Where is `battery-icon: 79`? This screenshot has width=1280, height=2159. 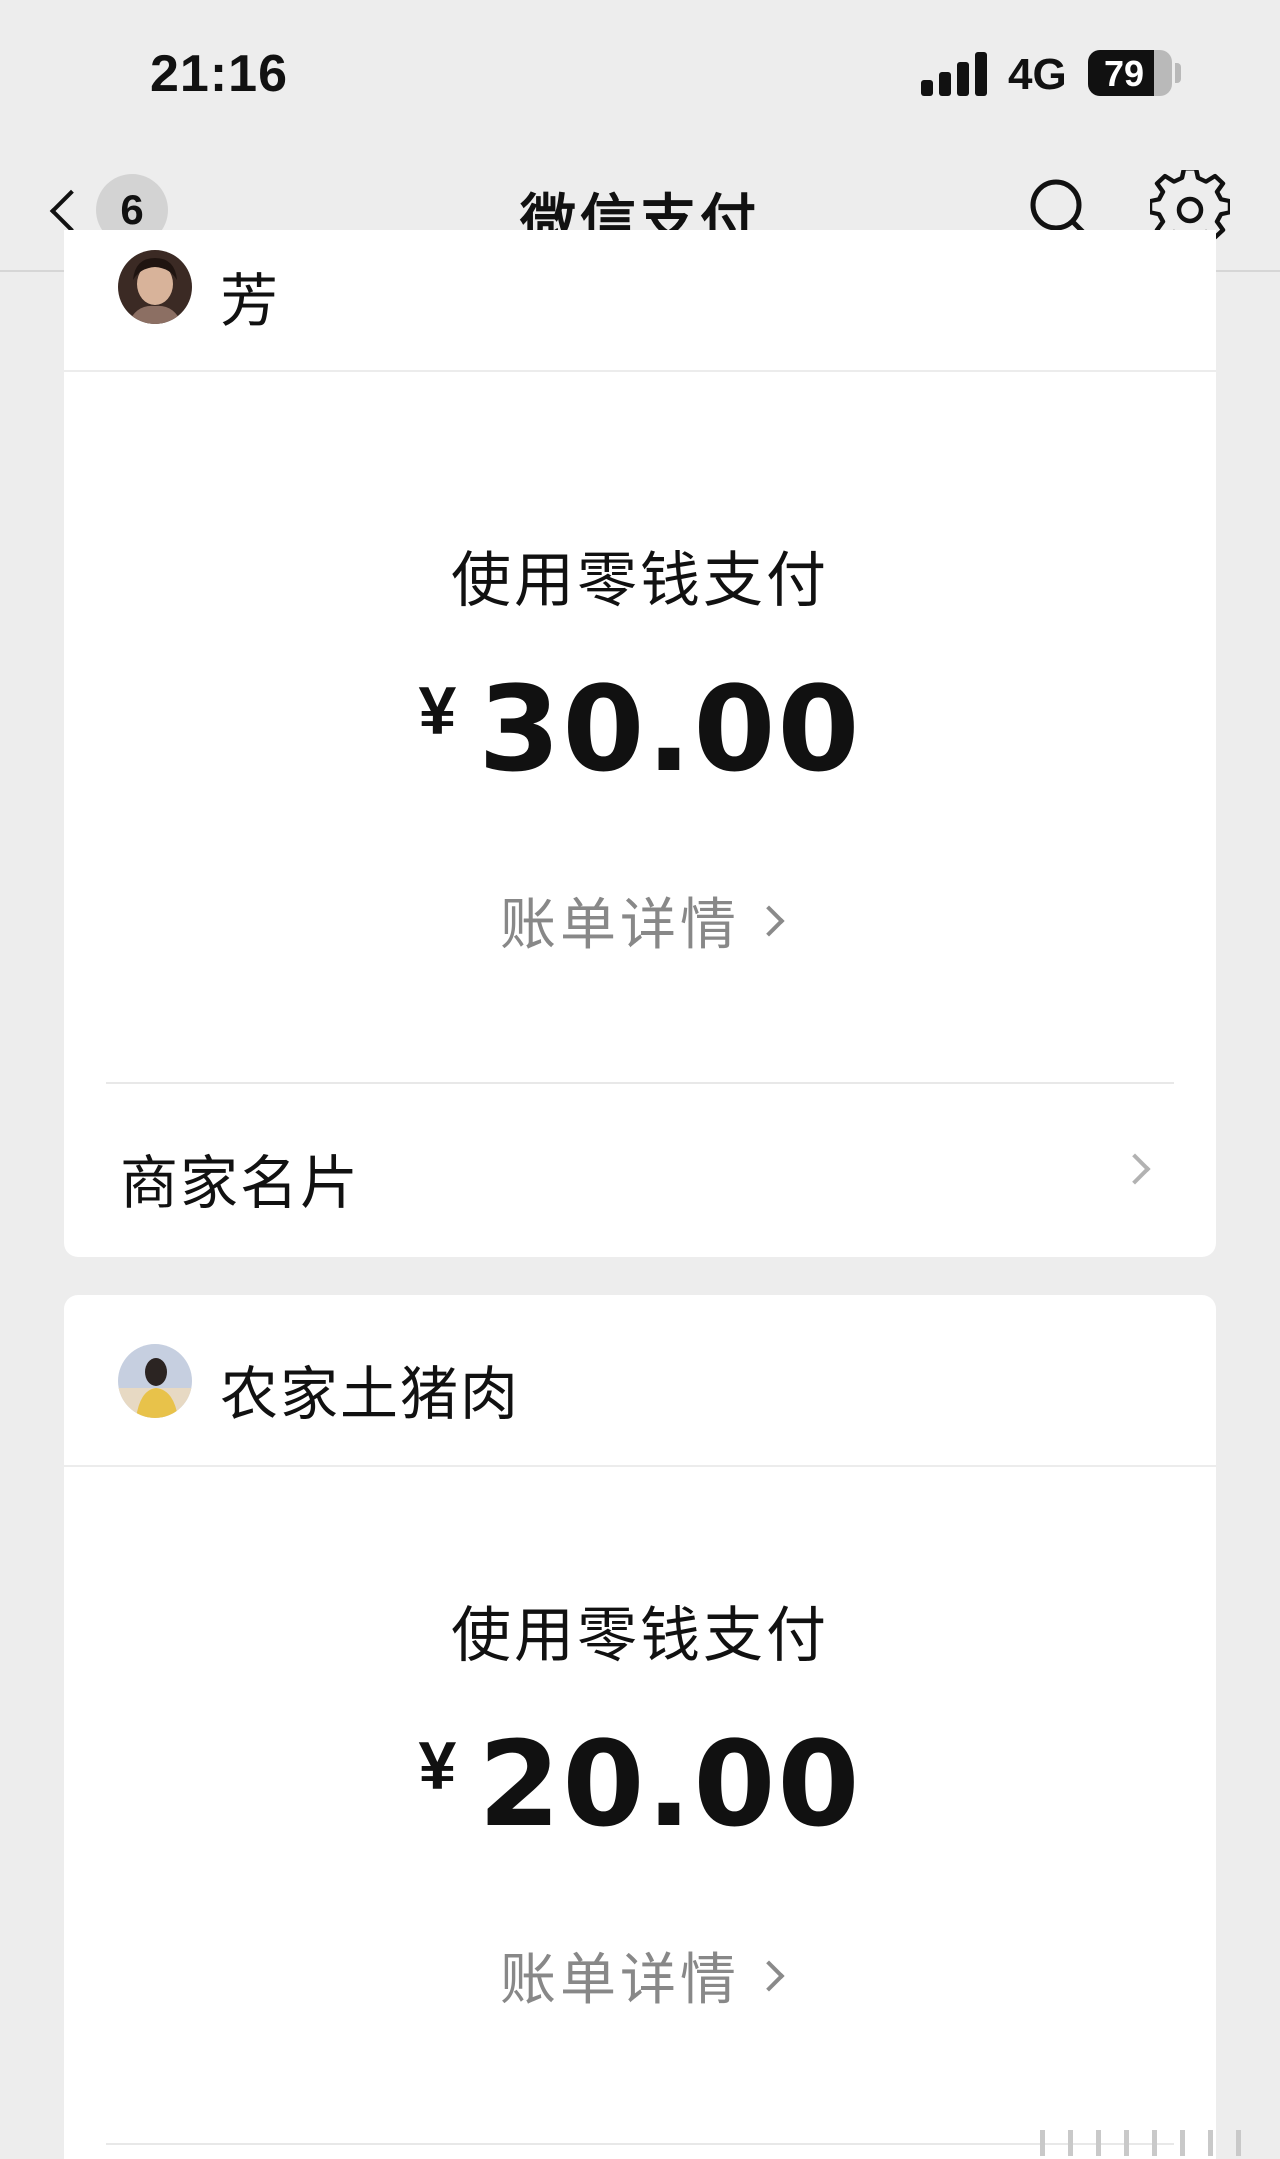
battery-icon: 79 is located at coordinates (1130, 73).